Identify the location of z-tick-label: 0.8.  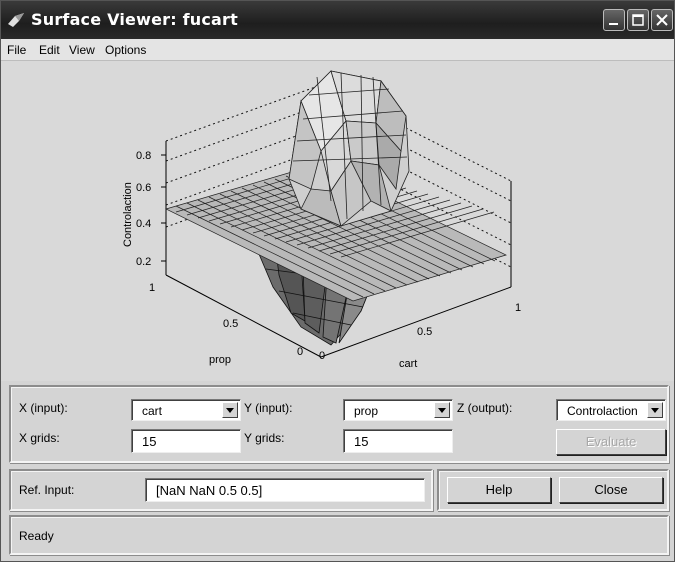
(143, 156).